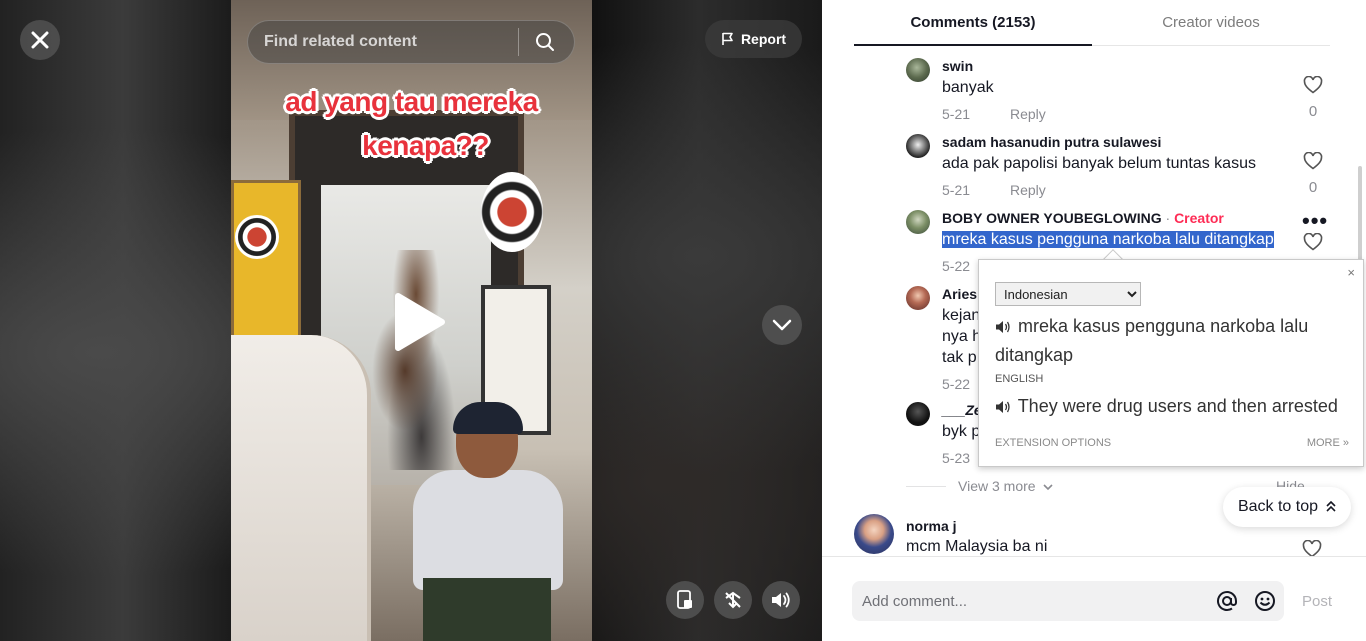  What do you see at coordinates (257, 237) in the screenshot?
I see `scene-logo-left` at bounding box center [257, 237].